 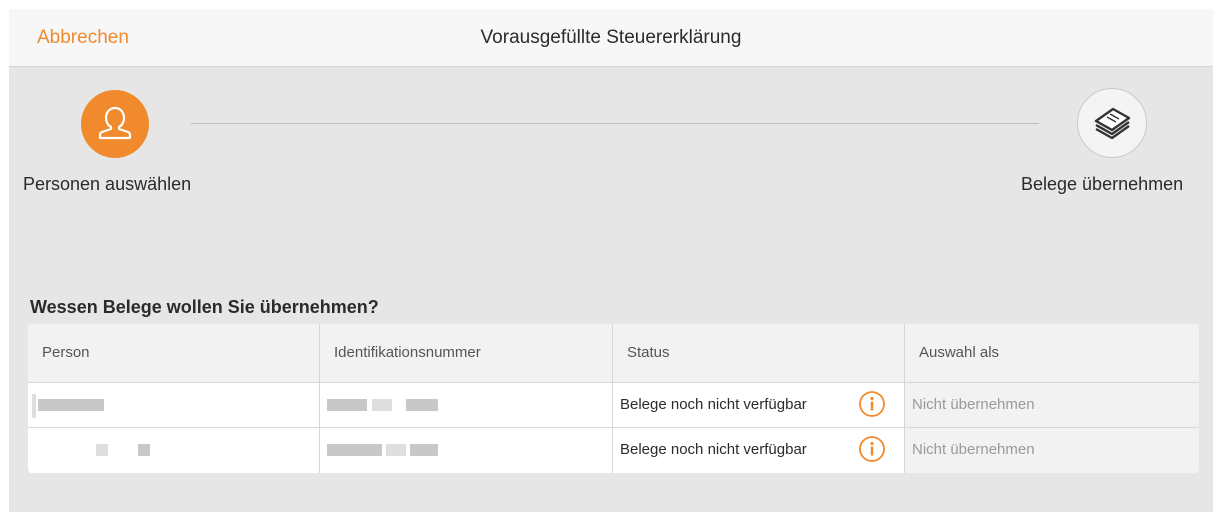 I want to click on stepper-connector-line, so click(x=615, y=123).